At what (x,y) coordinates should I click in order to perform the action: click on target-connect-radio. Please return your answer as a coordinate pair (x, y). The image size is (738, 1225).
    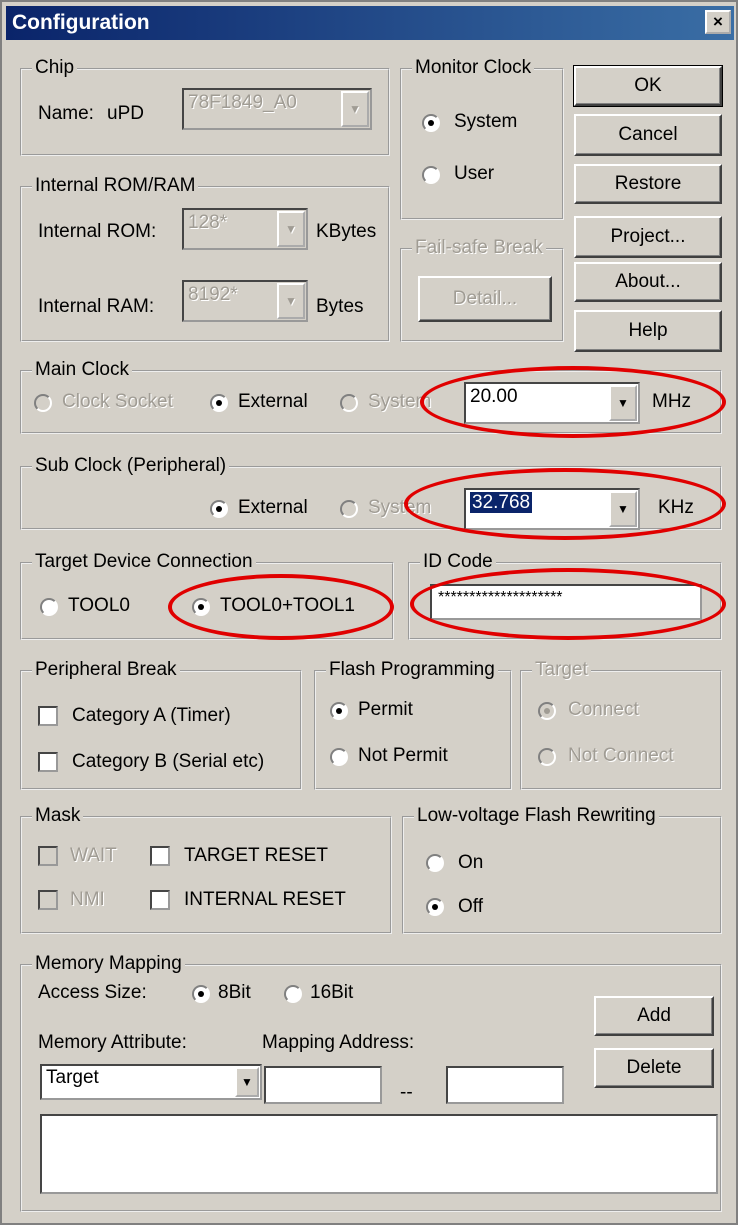
    Looking at the image, I should click on (547, 711).